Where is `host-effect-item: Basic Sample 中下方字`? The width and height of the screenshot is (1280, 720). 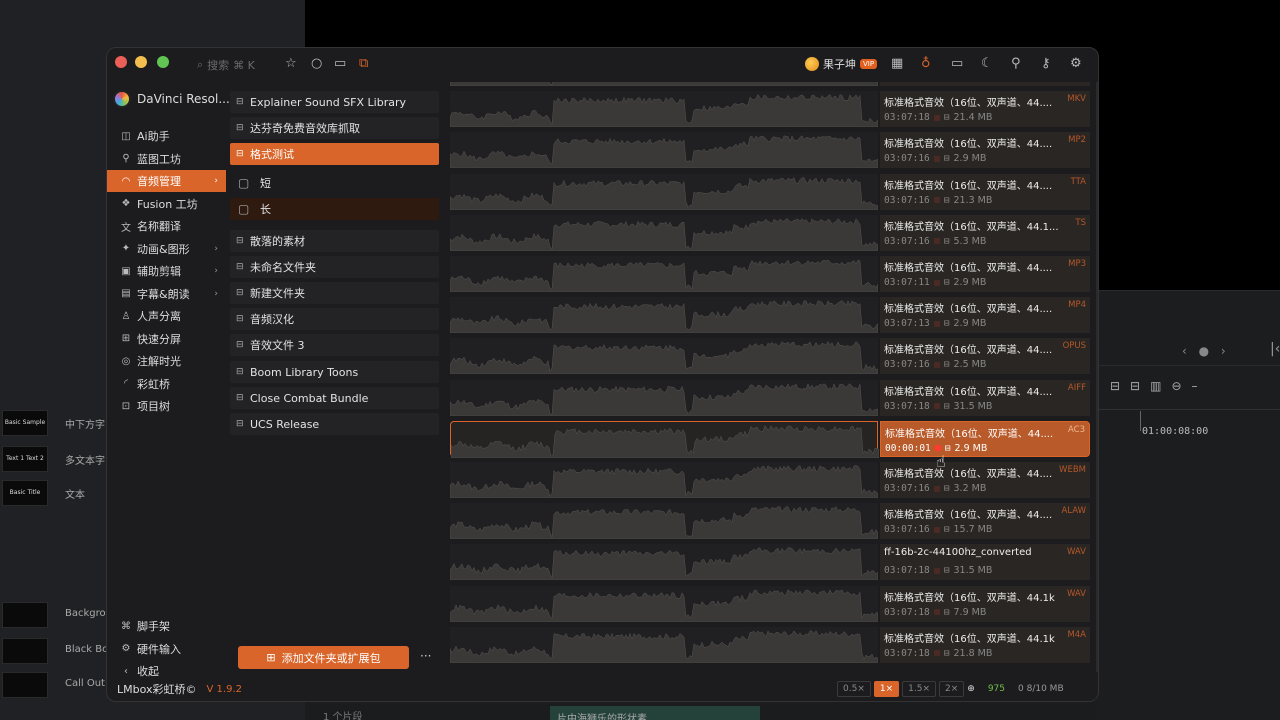 host-effect-item: Basic Sample 中下方字 is located at coordinates (55, 423).